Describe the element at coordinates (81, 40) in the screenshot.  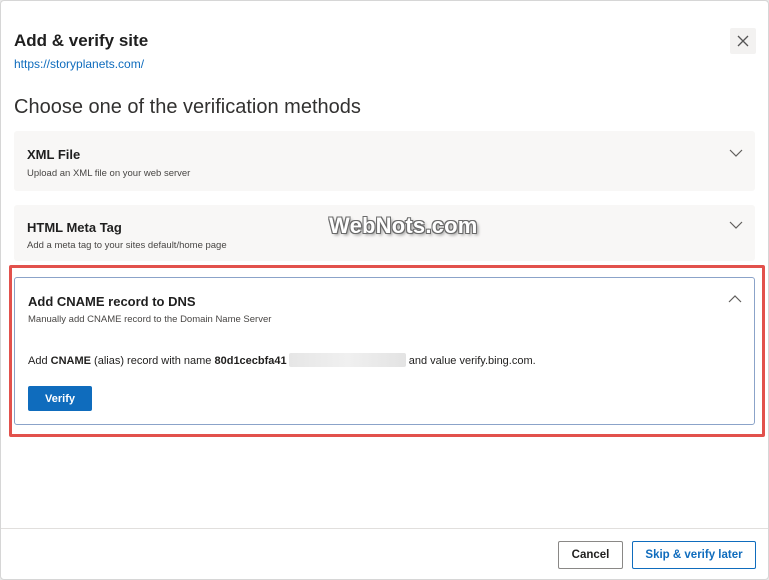
I see `dialog-title: Add & verify site` at that location.